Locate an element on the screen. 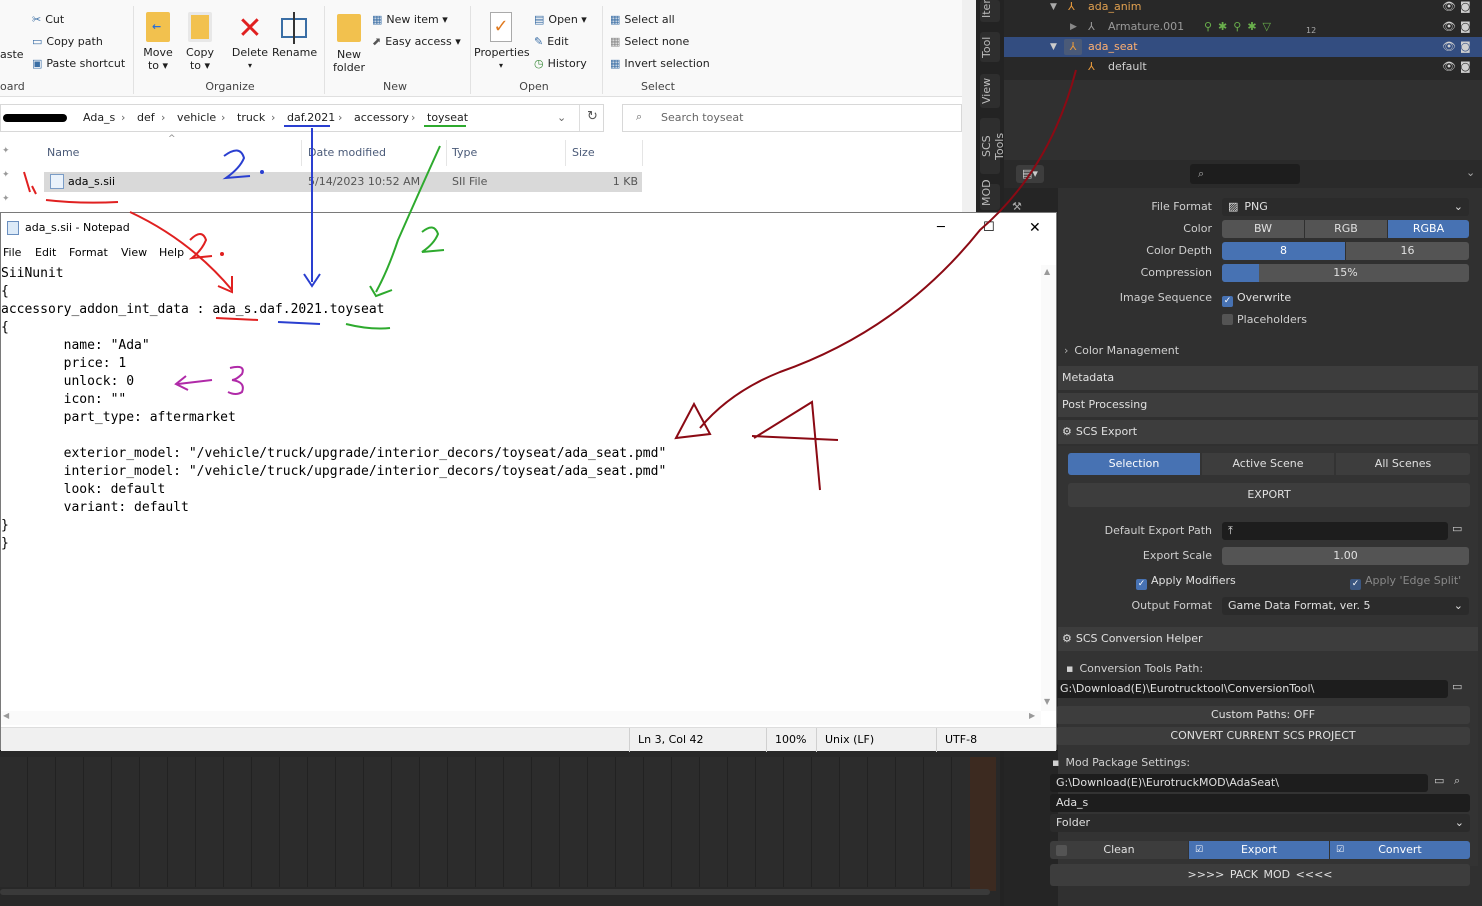 Image resolution: width=1482 pixels, height=906 pixels. menu-edit: Edit is located at coordinates (45, 252).